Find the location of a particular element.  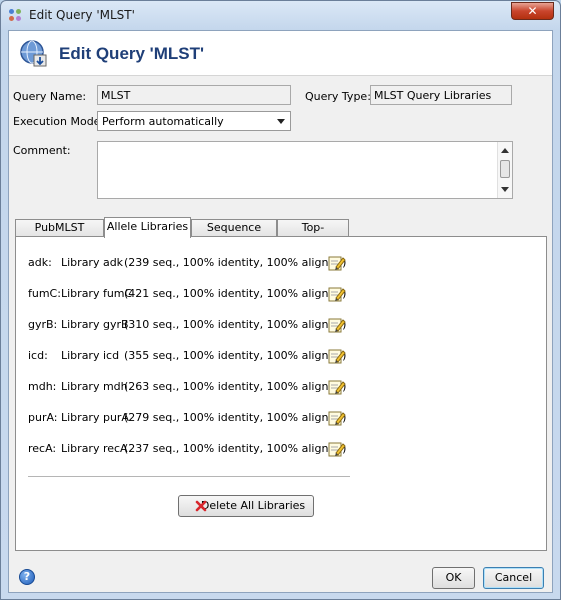

scroll-thumb is located at coordinates (505, 169).